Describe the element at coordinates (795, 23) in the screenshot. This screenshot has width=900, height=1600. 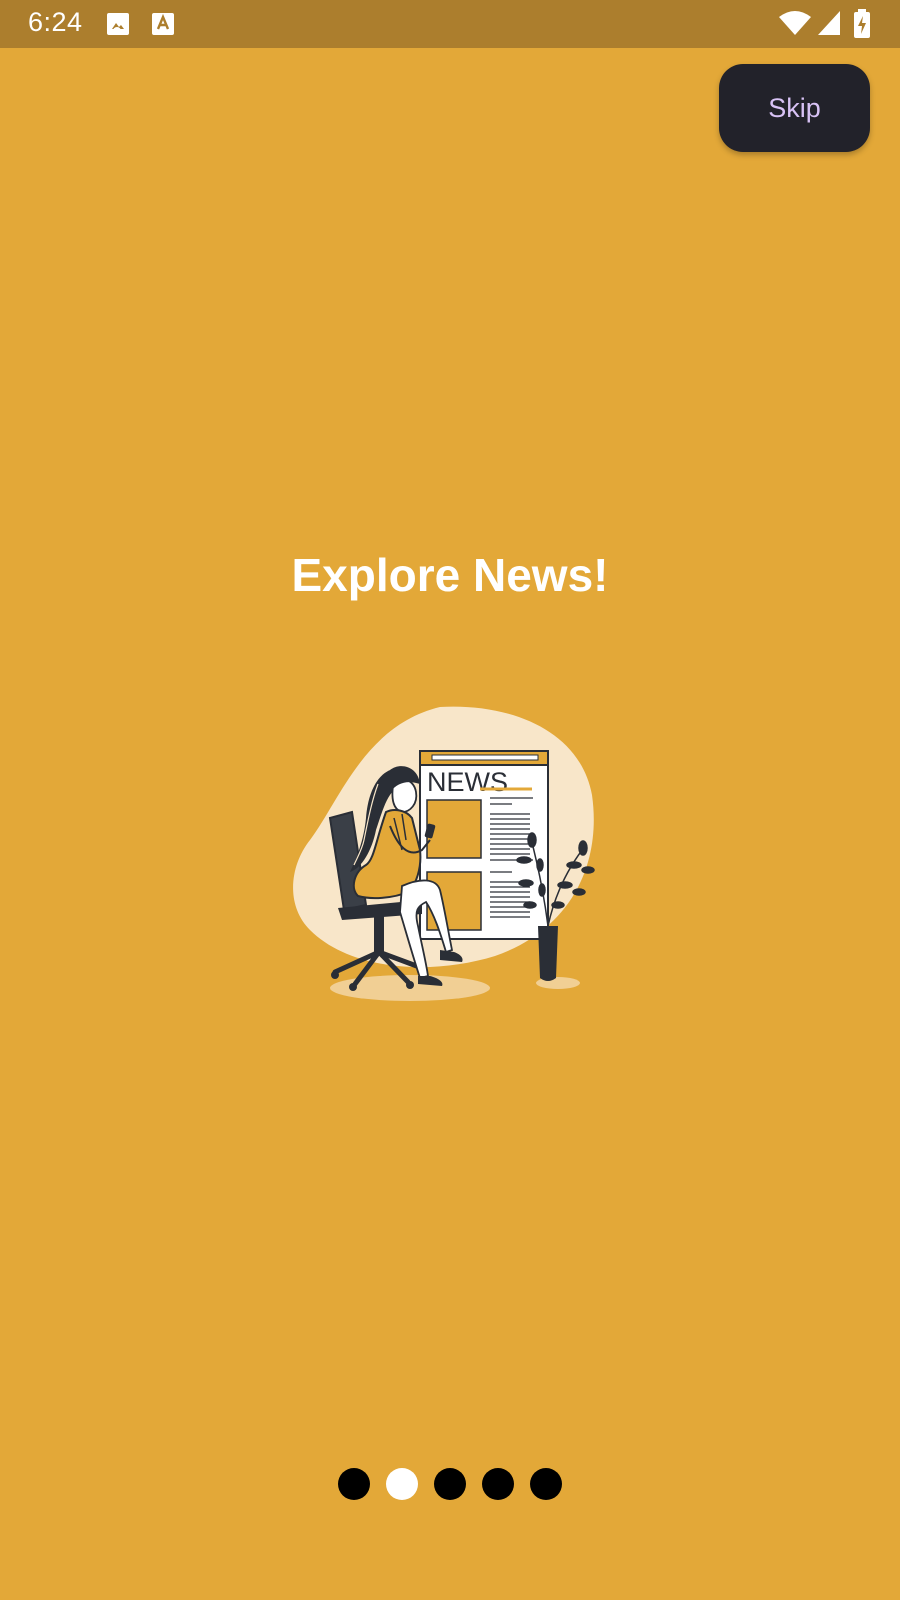
I see `wifi-icon` at that location.